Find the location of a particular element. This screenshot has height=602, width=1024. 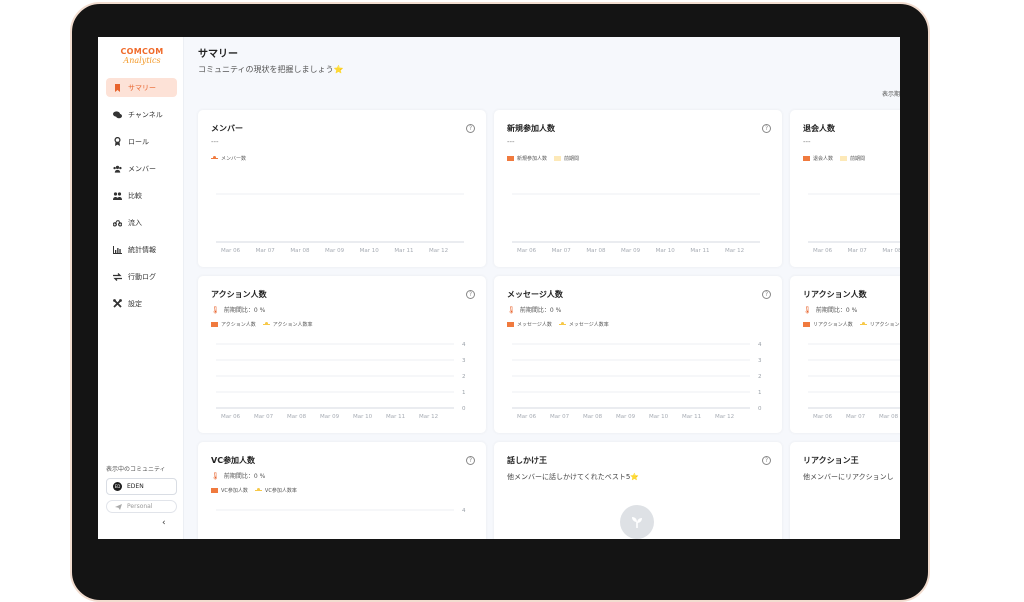

community-selector: ED EDEN is located at coordinates (141, 486).